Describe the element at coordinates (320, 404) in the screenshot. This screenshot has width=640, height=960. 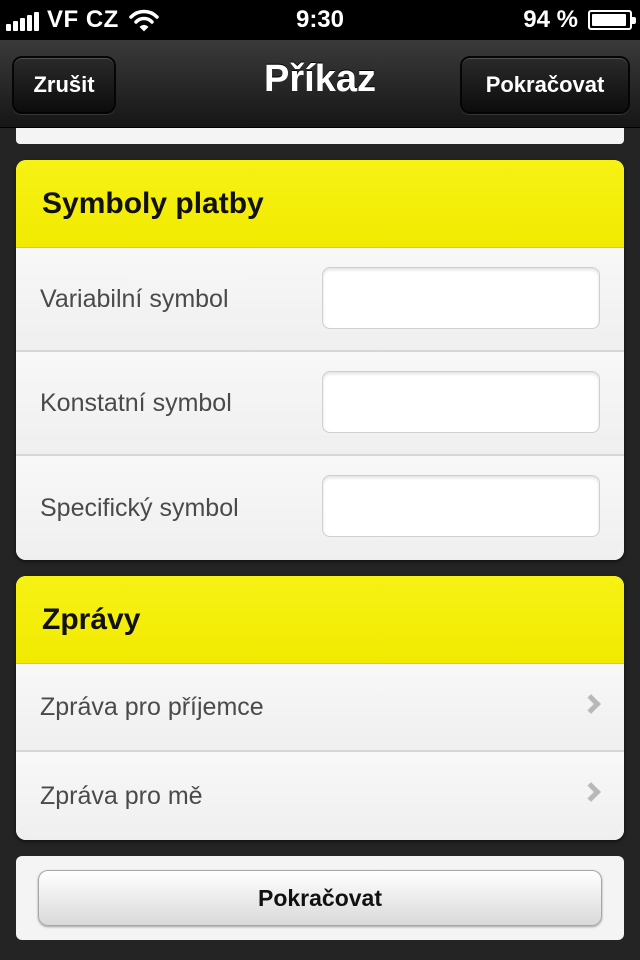
I see `constant-symbol-row: Konstatní symbol` at that location.